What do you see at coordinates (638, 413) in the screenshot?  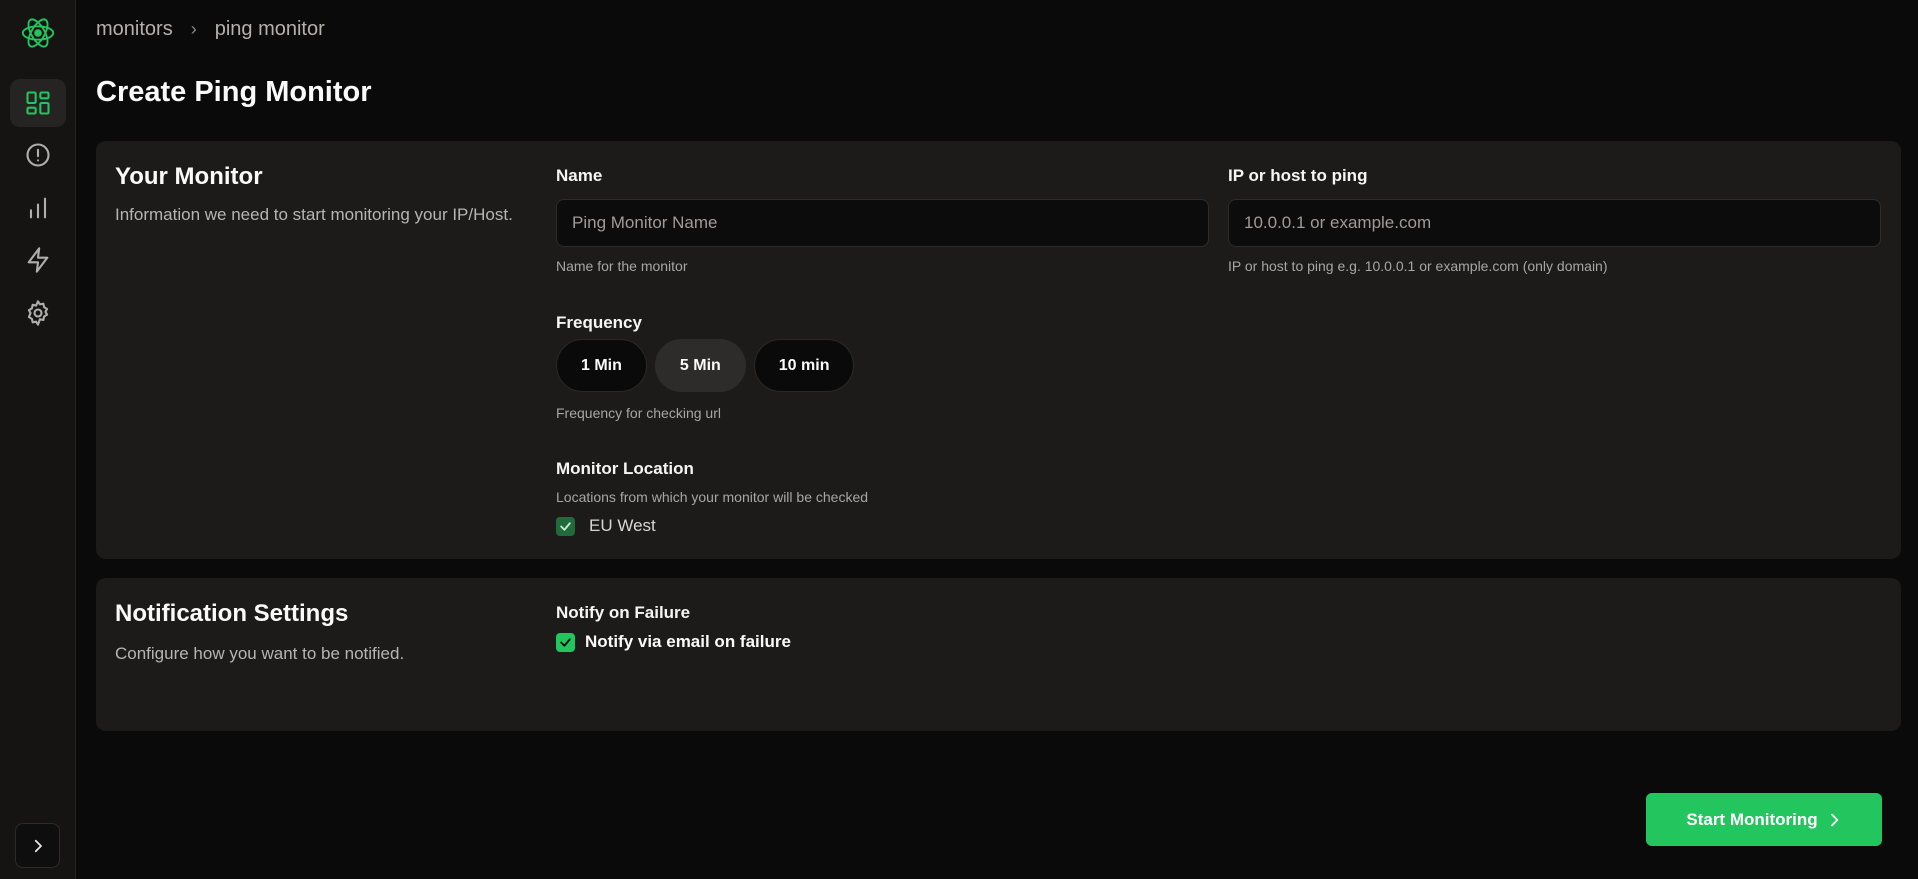 I see `frequency-hint: Frequency for checking url` at bounding box center [638, 413].